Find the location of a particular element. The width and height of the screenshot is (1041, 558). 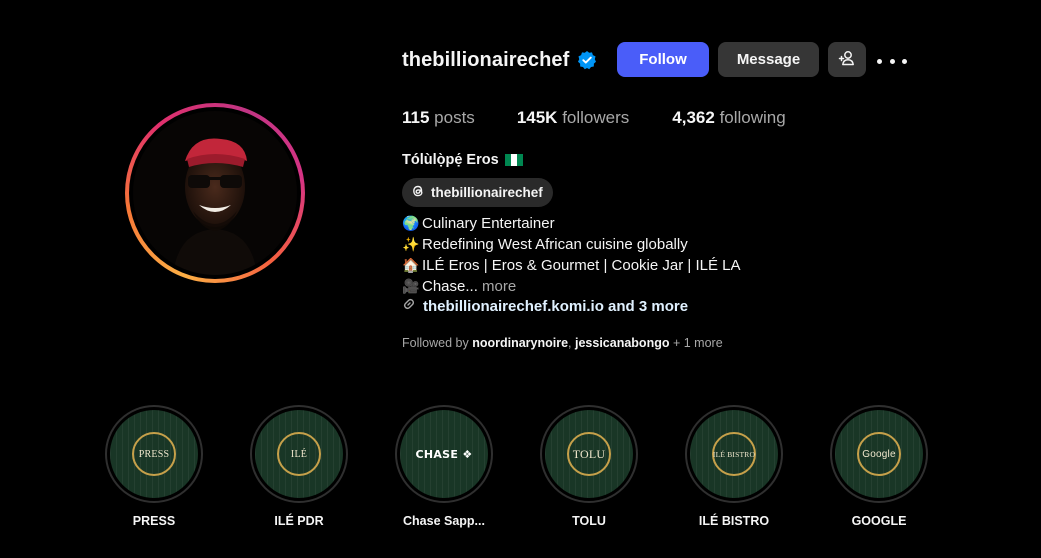

highlight-cover: ILÉ is located at coordinates (299, 454).